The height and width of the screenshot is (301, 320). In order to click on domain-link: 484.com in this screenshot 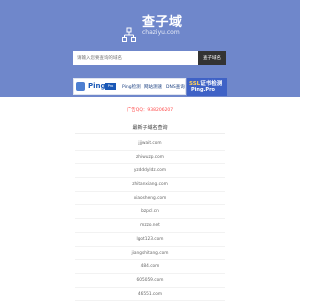, I will do `click(150, 267)`.